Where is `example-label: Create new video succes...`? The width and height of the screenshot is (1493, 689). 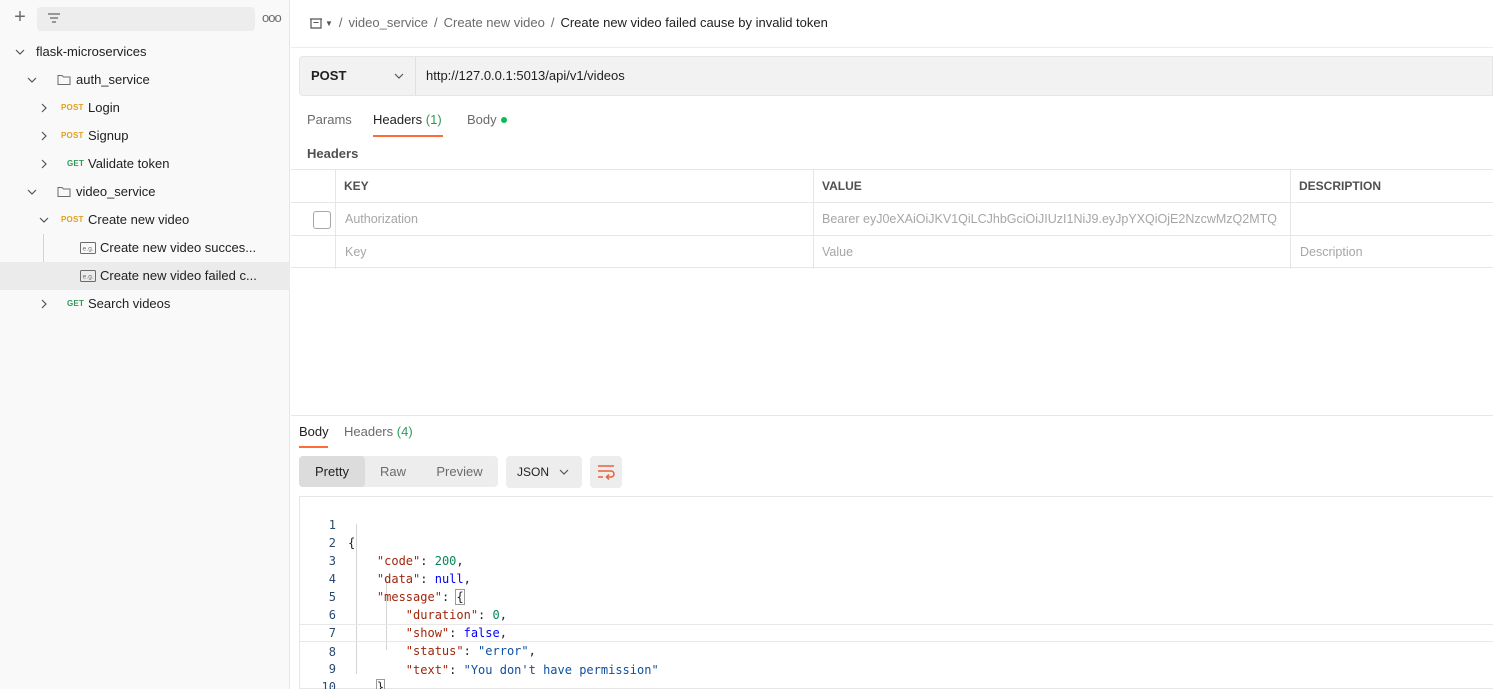
example-label: Create new video succes... is located at coordinates (178, 247).